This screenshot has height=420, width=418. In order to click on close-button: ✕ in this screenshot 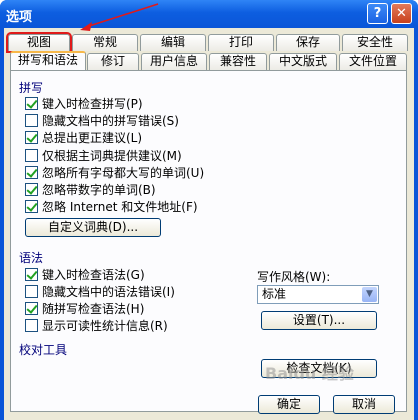, I will do `click(401, 13)`.